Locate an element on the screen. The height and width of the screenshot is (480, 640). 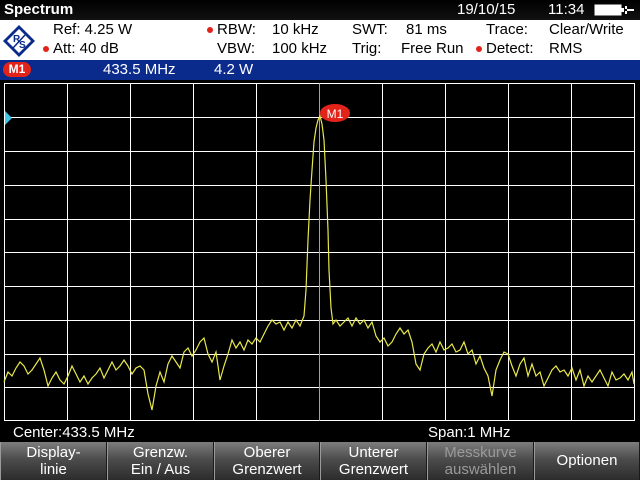
trace-label: Trace: is located at coordinates (507, 29).